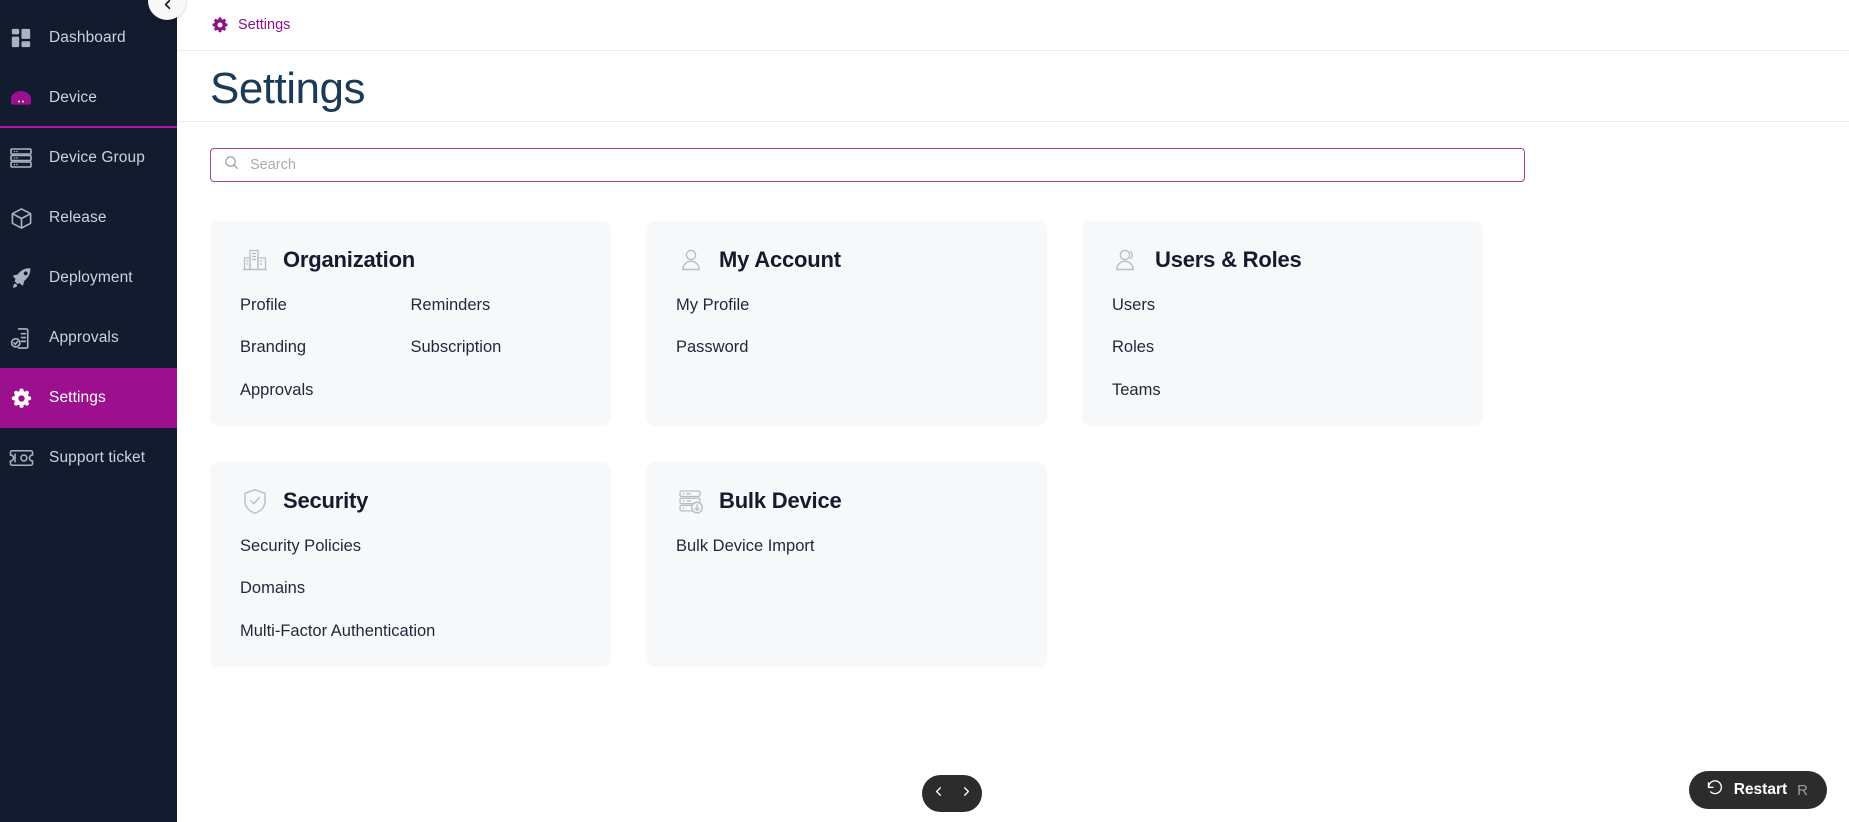 Image resolution: width=1849 pixels, height=822 pixels. Describe the element at coordinates (1282, 348) in the screenshot. I see `card-links: Users Roles Teams` at that location.